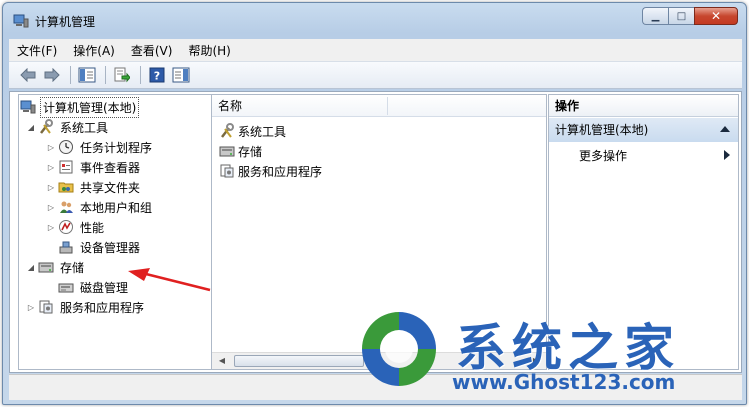 Image resolution: width=749 pixels, height=407 pixels. Describe the element at coordinates (66, 287) in the screenshot. I see `disk-management-icon` at that location.